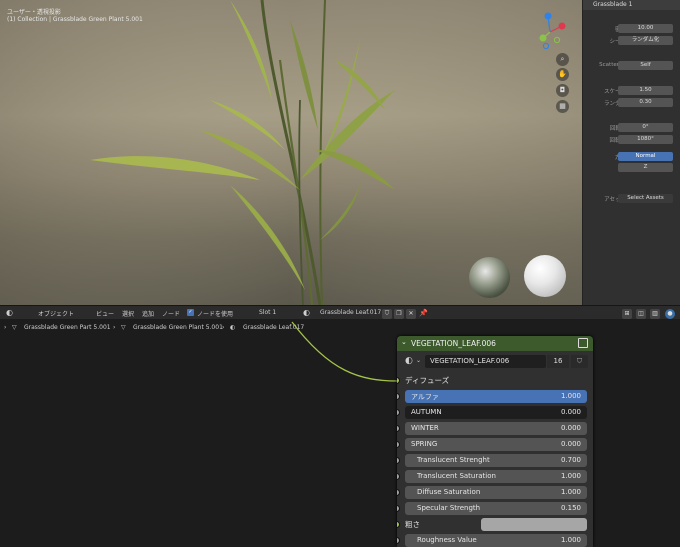 Image resolution: width=680 pixels, height=547 pixels. Describe the element at coordinates (645, 90) in the screenshot. I see `scale-field: 1.50` at that location.